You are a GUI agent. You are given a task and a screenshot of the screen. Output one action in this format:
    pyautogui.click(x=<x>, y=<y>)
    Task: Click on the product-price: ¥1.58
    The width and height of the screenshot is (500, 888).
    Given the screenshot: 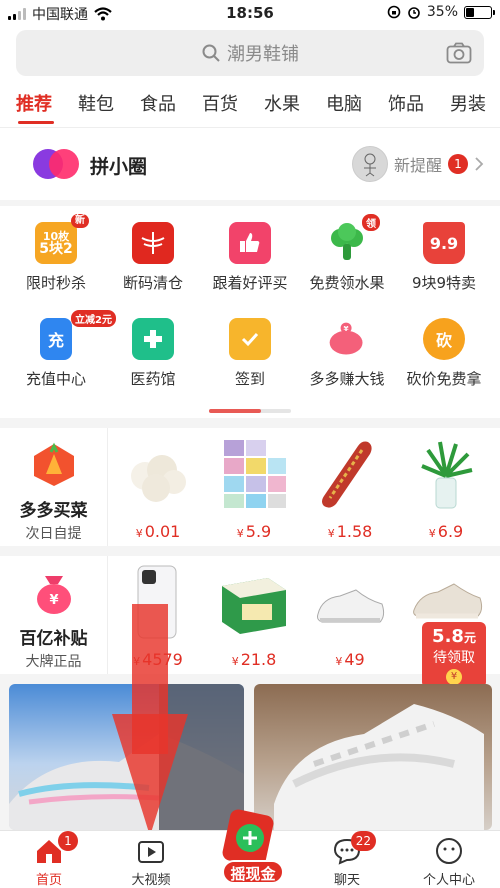 What is the action you would take?
    pyautogui.click(x=350, y=531)
    